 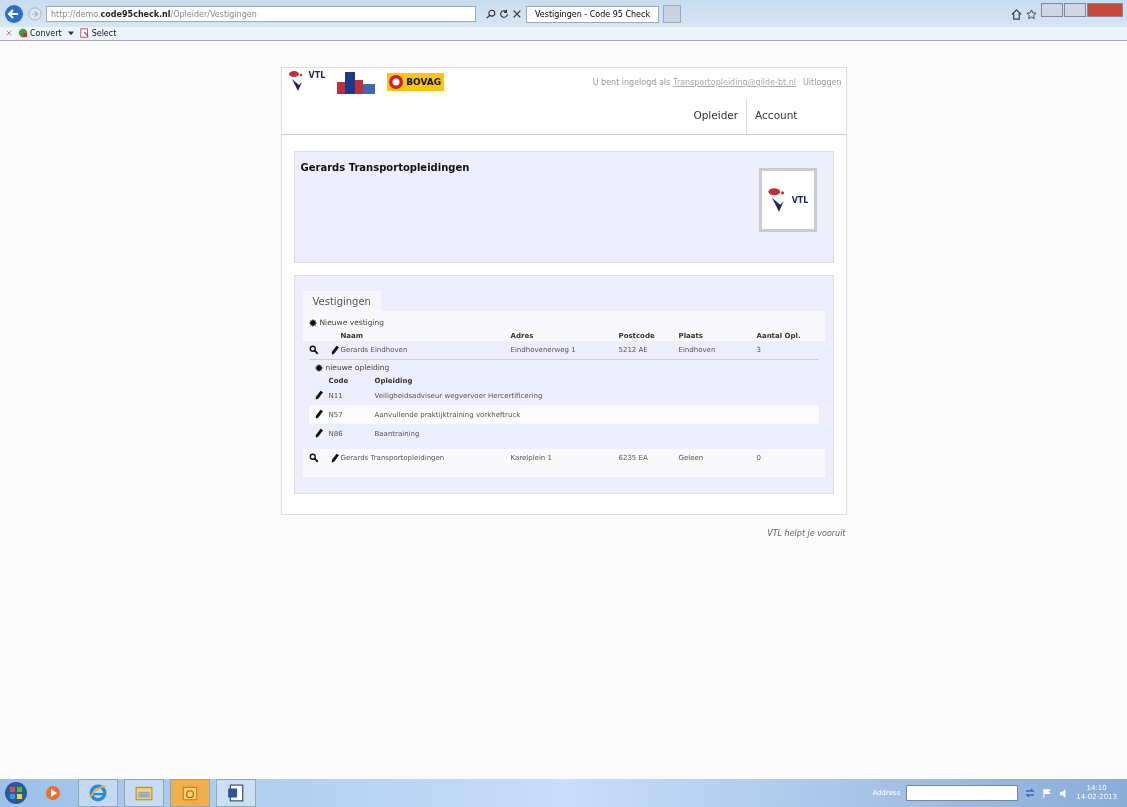 What do you see at coordinates (16, 793) in the screenshot?
I see `start-button` at bounding box center [16, 793].